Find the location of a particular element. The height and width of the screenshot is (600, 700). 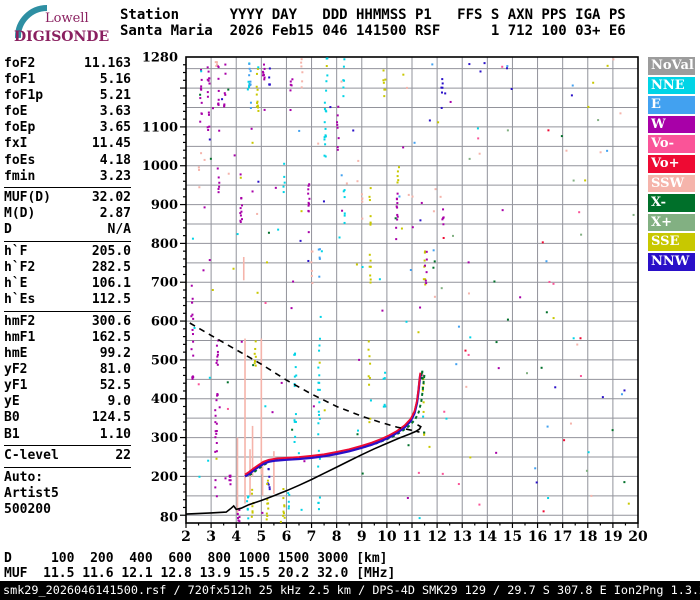

legend-item-x+: X+ is located at coordinates (671, 222).